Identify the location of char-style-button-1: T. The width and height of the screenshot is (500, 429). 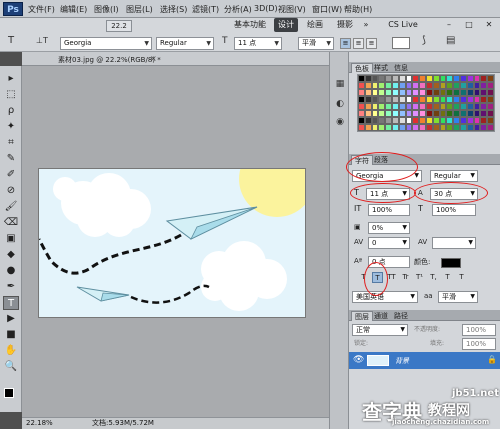
(377, 277).